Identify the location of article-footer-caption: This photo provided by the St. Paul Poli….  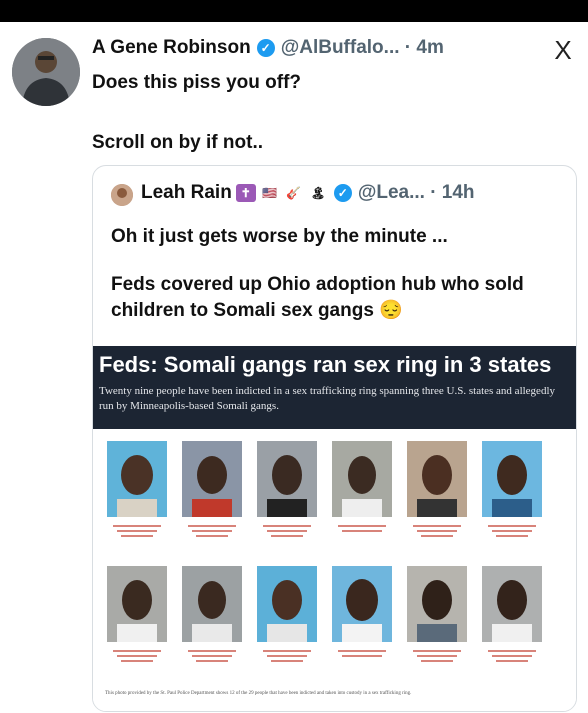
(258, 693).